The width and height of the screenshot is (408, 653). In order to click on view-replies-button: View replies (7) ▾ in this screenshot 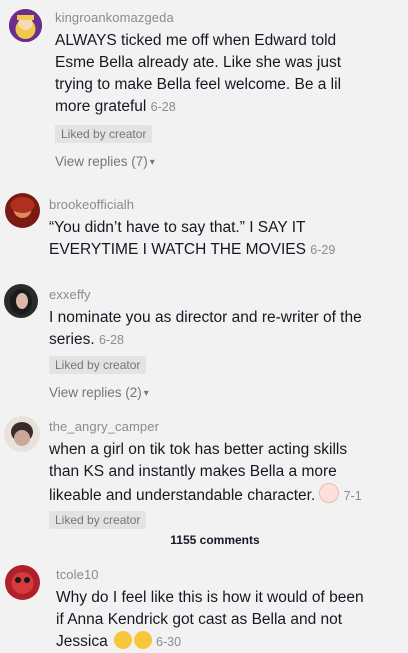, I will do `click(105, 161)`.